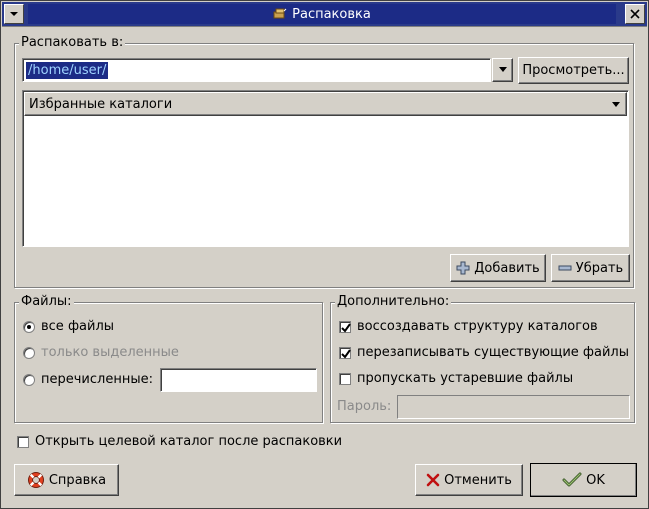 Image resolution: width=649 pixels, height=509 pixels. Describe the element at coordinates (67, 70) in the screenshot. I see `destination-path-value: /home/user/` at that location.